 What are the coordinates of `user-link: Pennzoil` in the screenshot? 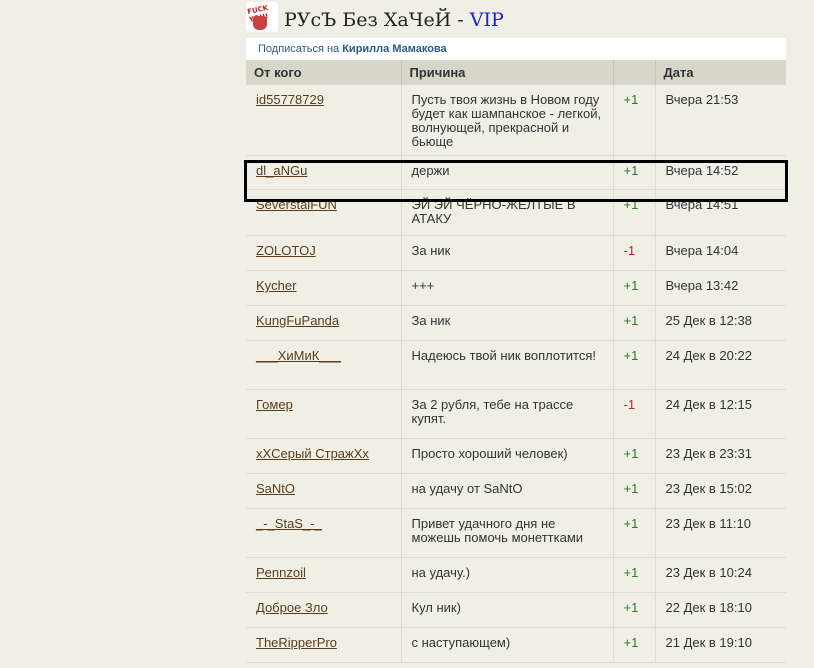 It's located at (281, 572).